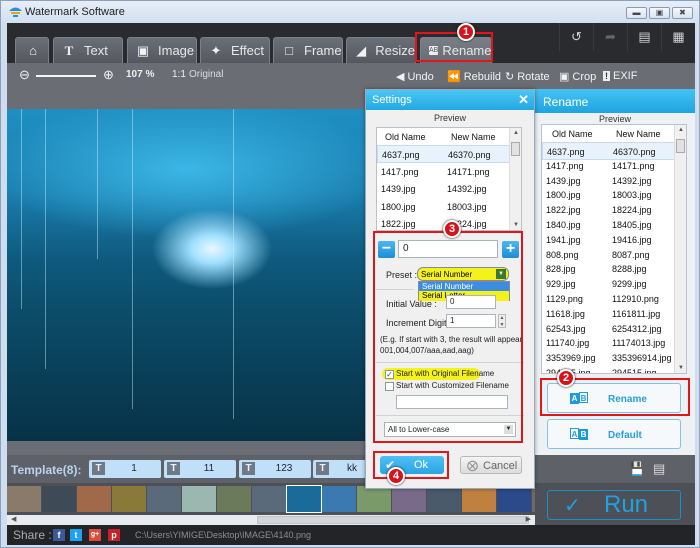 Image resolution: width=700 pixels, height=548 pixels. What do you see at coordinates (637, 469) in the screenshot?
I see `save-icon: 💾` at bounding box center [637, 469].